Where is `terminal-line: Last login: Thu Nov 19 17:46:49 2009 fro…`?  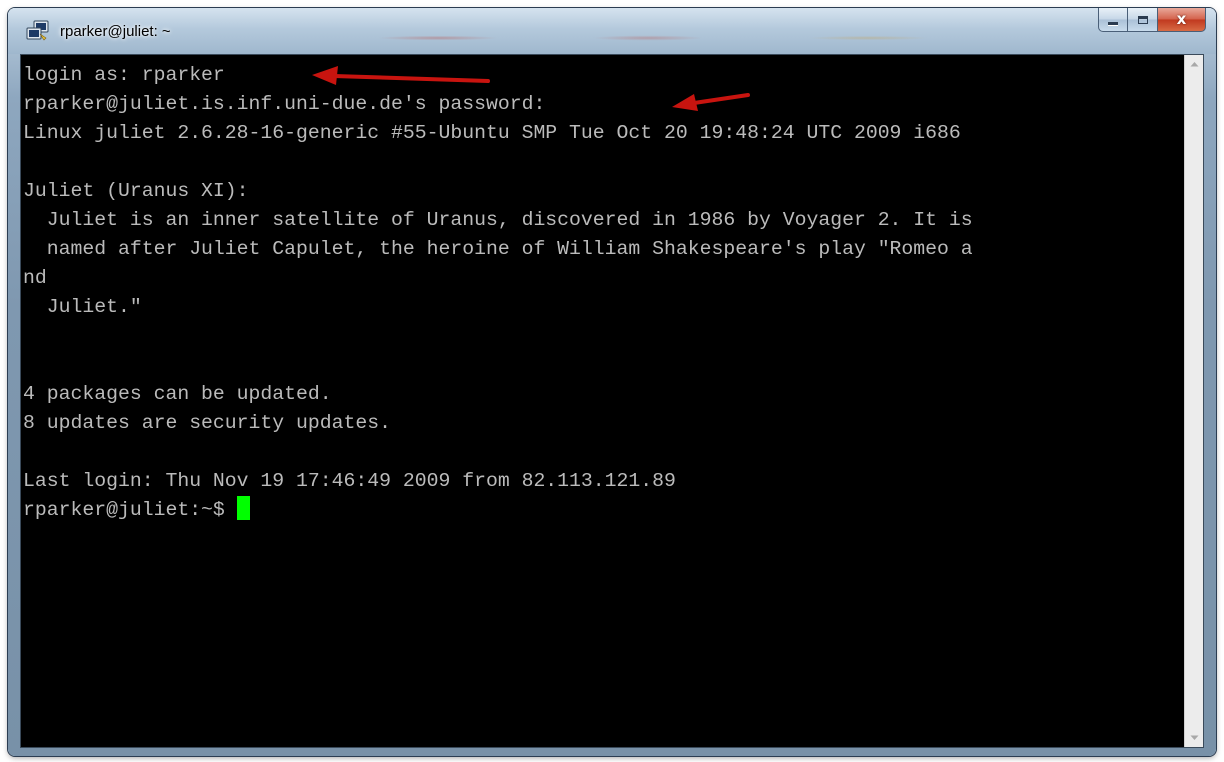
terminal-line: Last login: Thu Nov 19 17:46:49 2009 fro… is located at coordinates (349, 481).